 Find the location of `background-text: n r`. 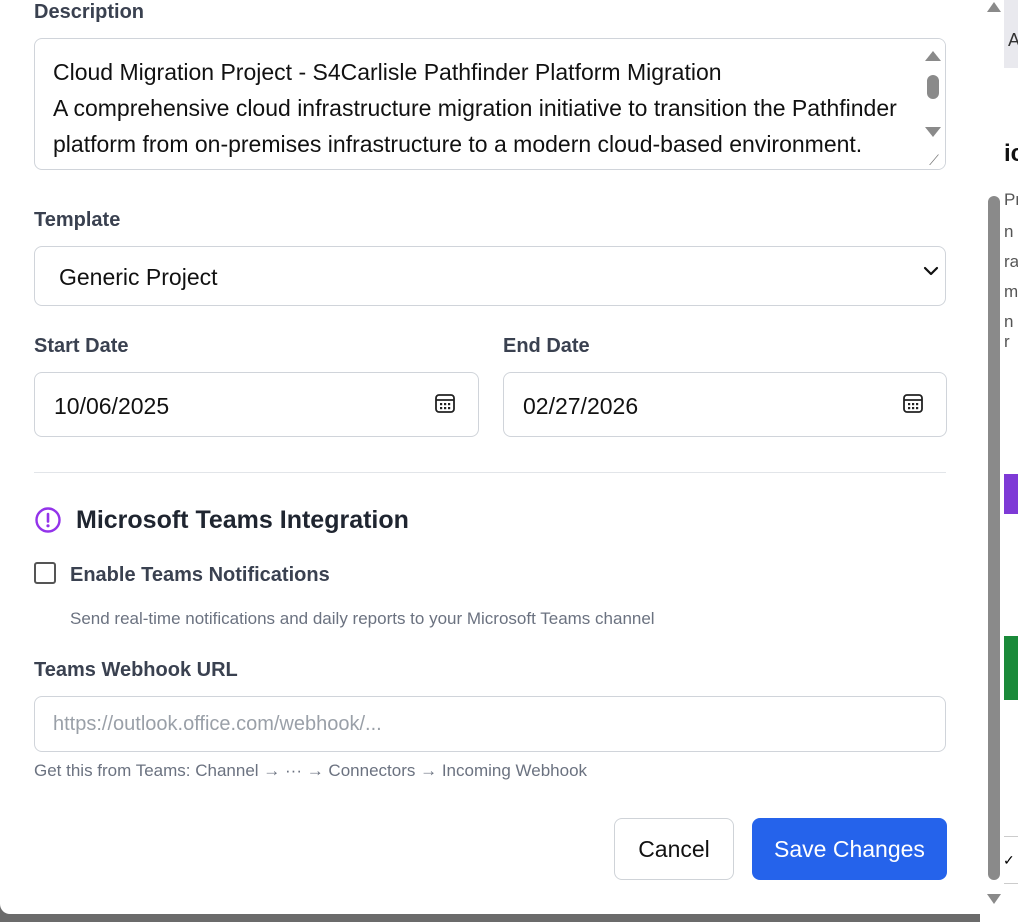

background-text: n r is located at coordinates (1009, 331).